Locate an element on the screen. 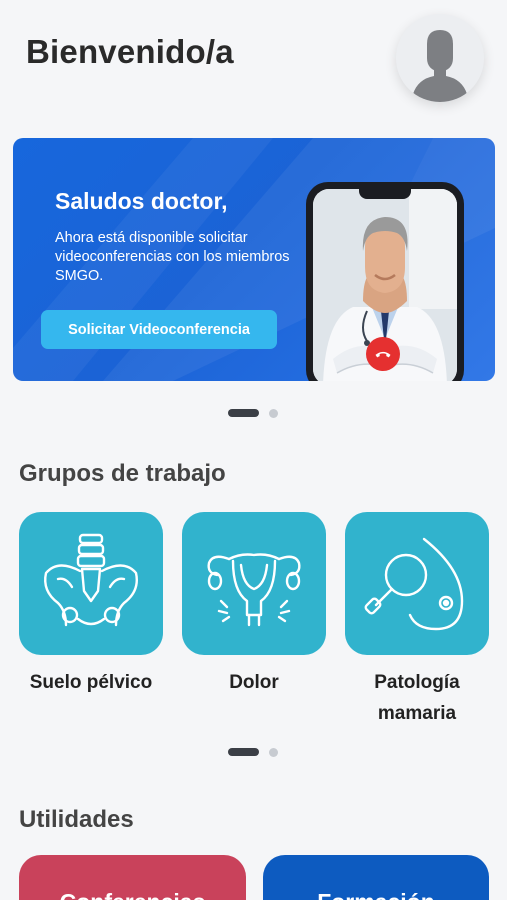 This screenshot has height=900, width=507. uterus-pain-icon is located at coordinates (254, 589).